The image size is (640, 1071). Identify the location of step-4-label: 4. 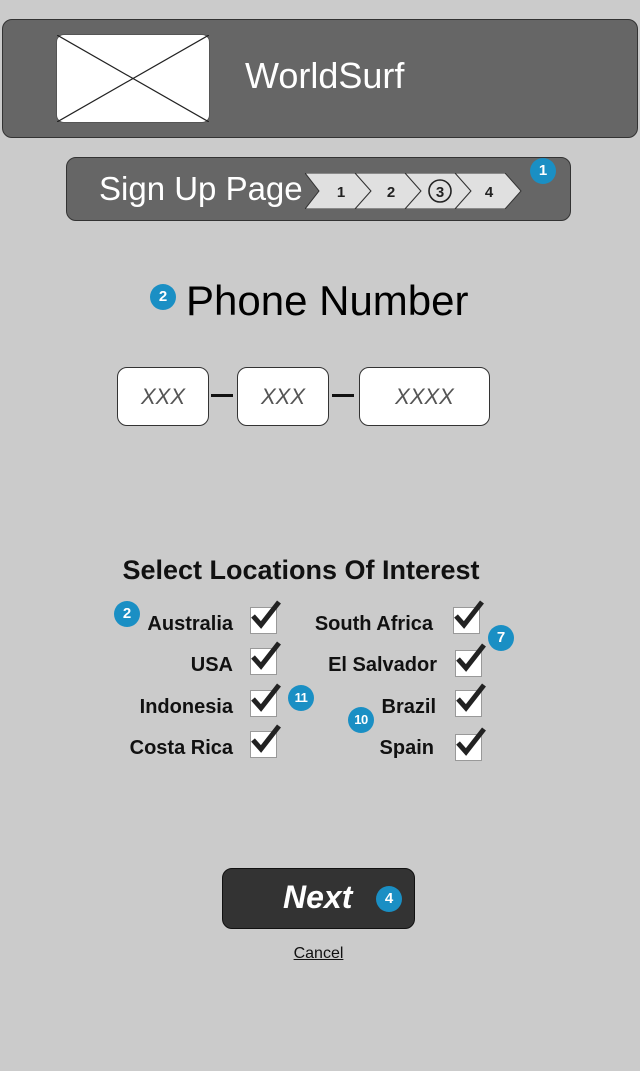
(489, 192).